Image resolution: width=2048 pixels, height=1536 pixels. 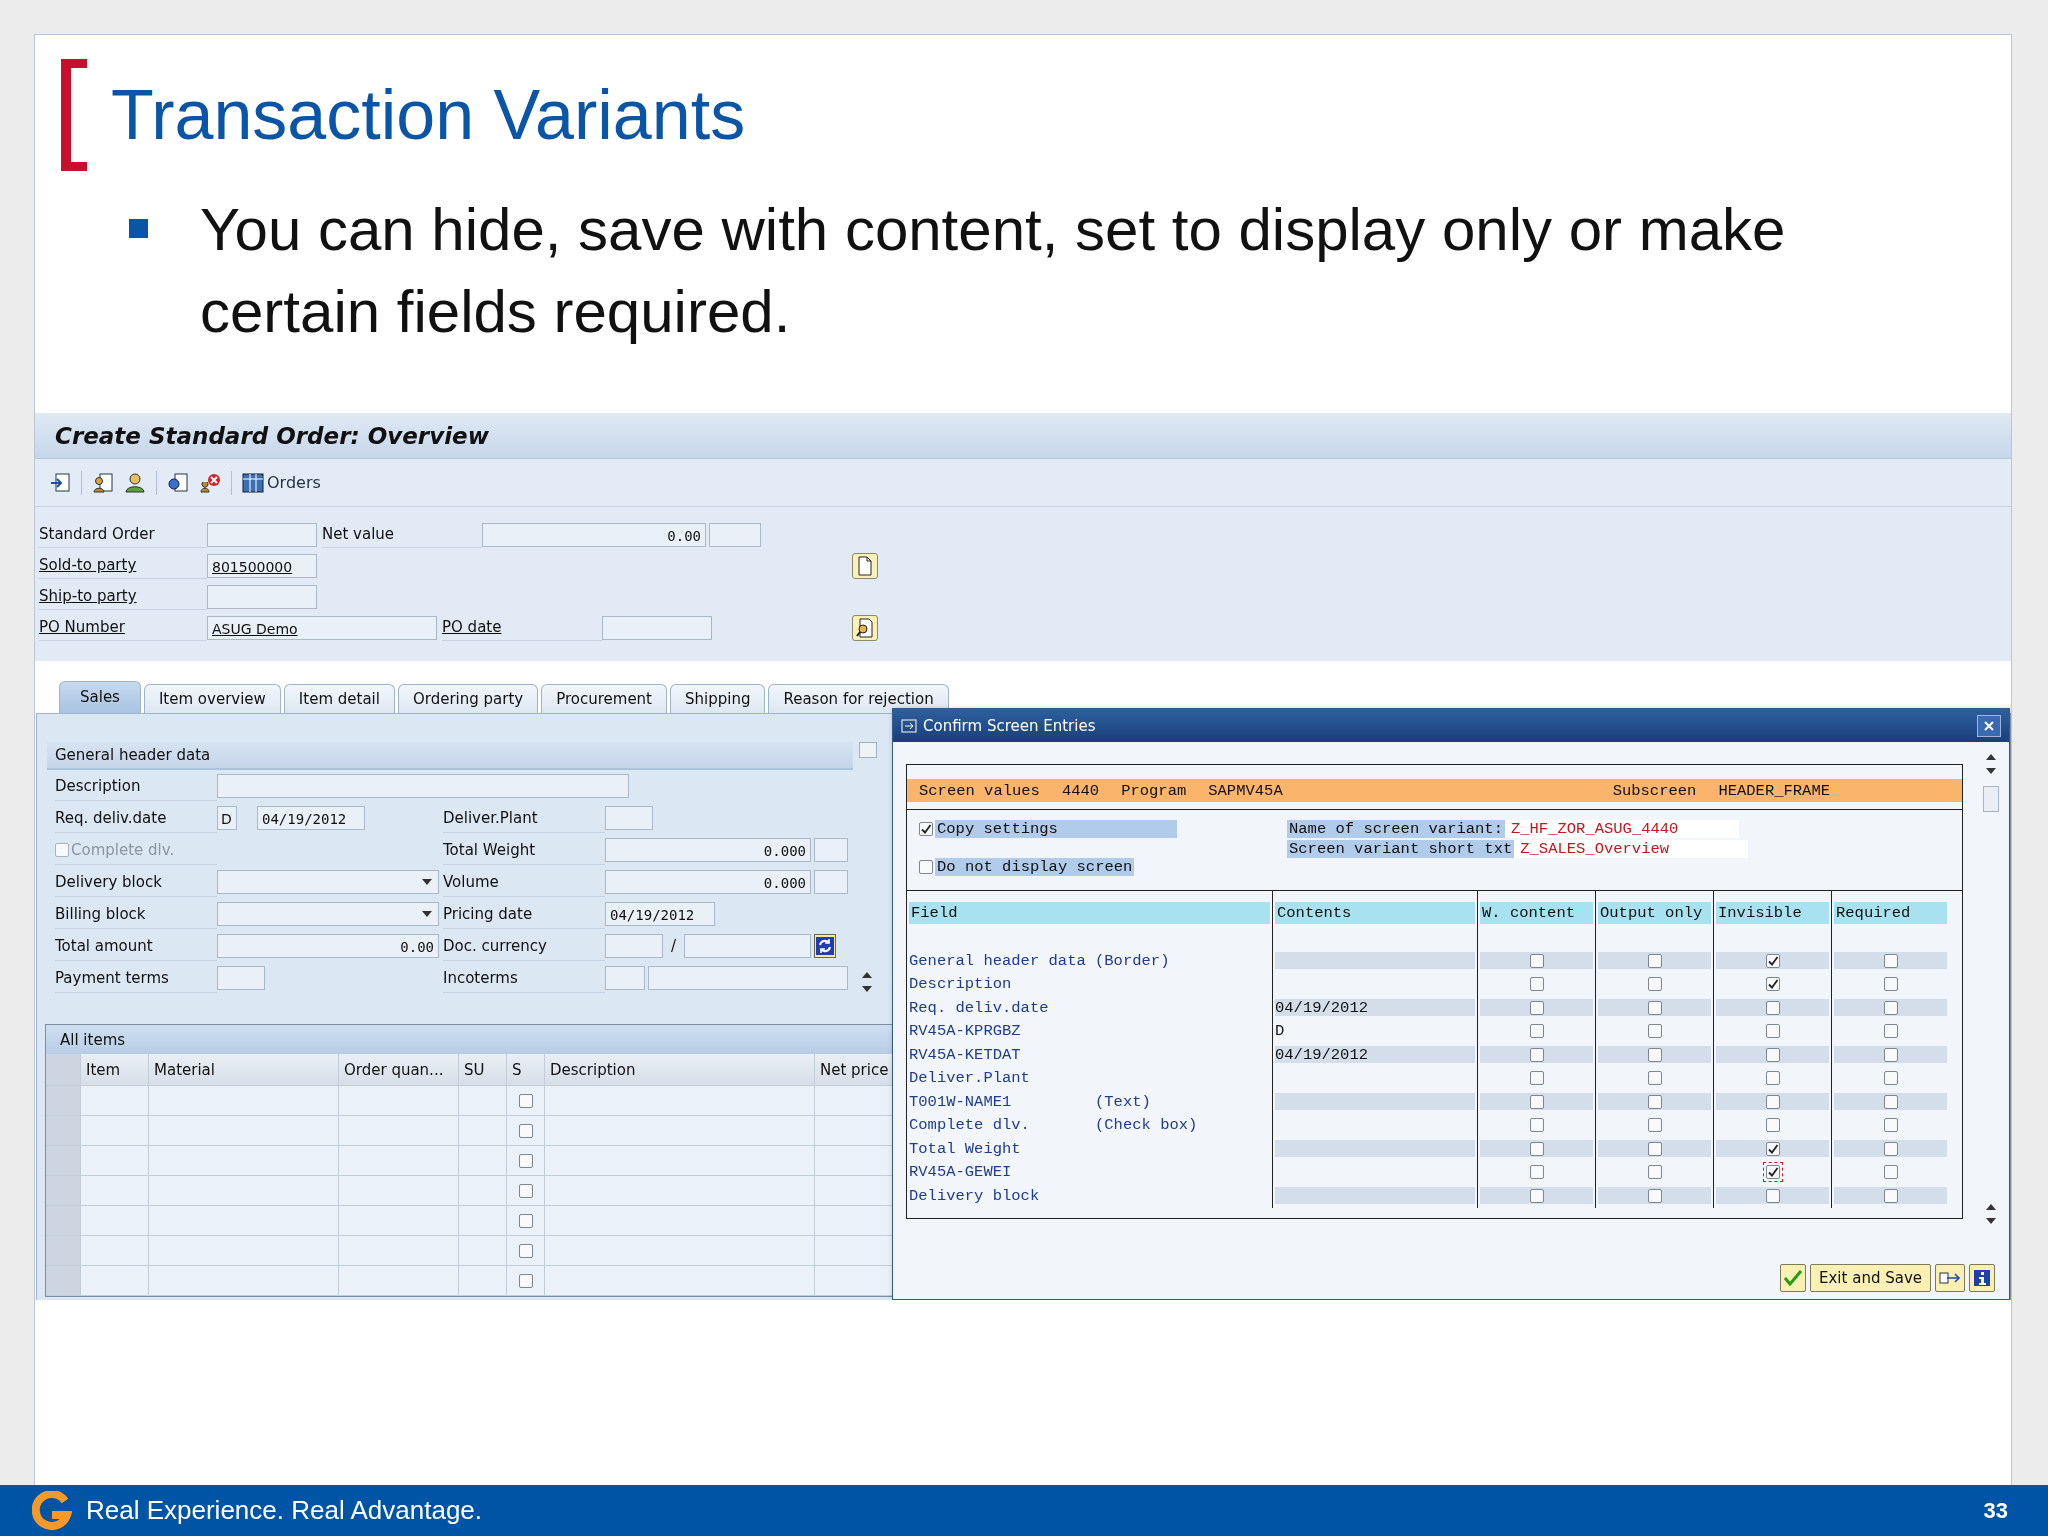 I want to click on column-header: Contents, so click(x=1375, y=913).